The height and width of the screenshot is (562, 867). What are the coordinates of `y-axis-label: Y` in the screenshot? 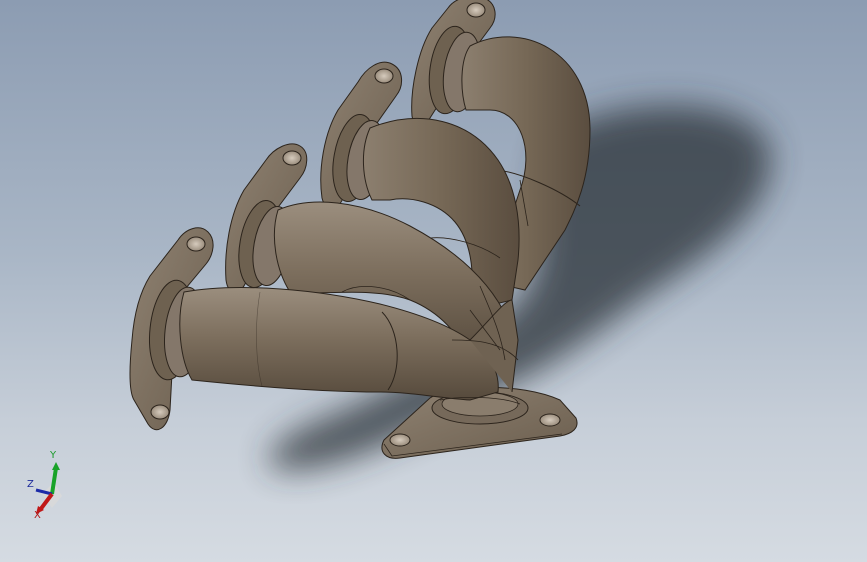 It's located at (53, 455).